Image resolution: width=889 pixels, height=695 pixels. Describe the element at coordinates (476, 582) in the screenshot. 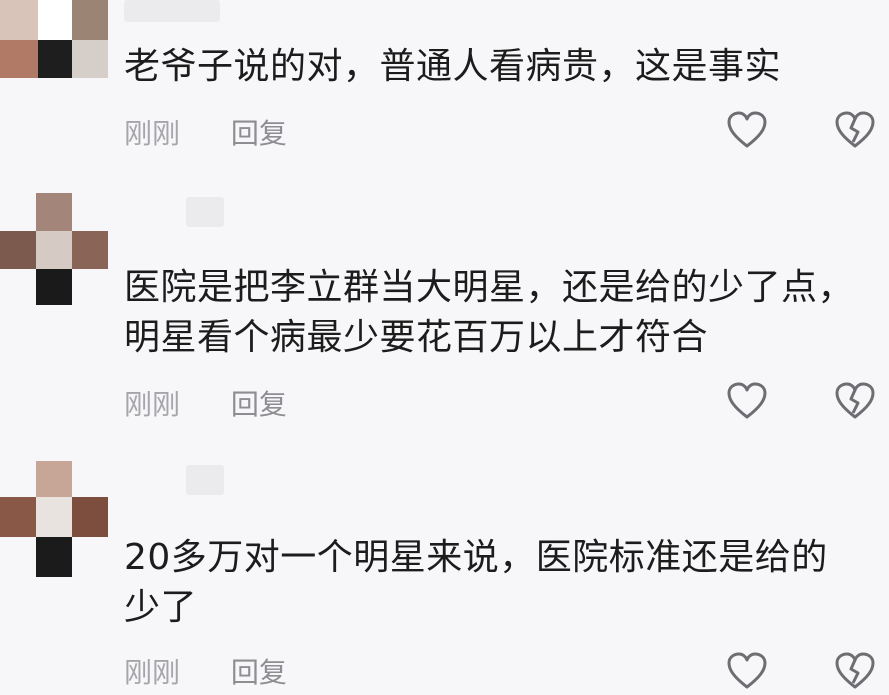

I see `comment-text: 20多万对一个明星来说，医院标准还是给的少了` at that location.